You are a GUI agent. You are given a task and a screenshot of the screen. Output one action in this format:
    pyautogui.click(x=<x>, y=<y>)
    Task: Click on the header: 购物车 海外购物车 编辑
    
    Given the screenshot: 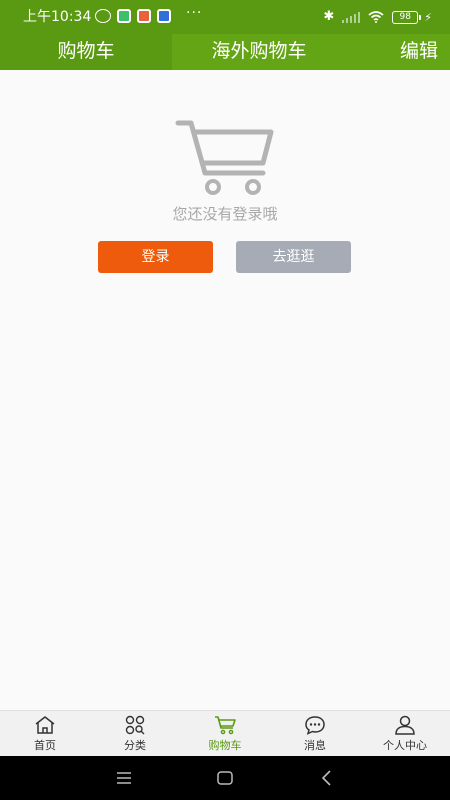 What is the action you would take?
    pyautogui.click(x=225, y=52)
    